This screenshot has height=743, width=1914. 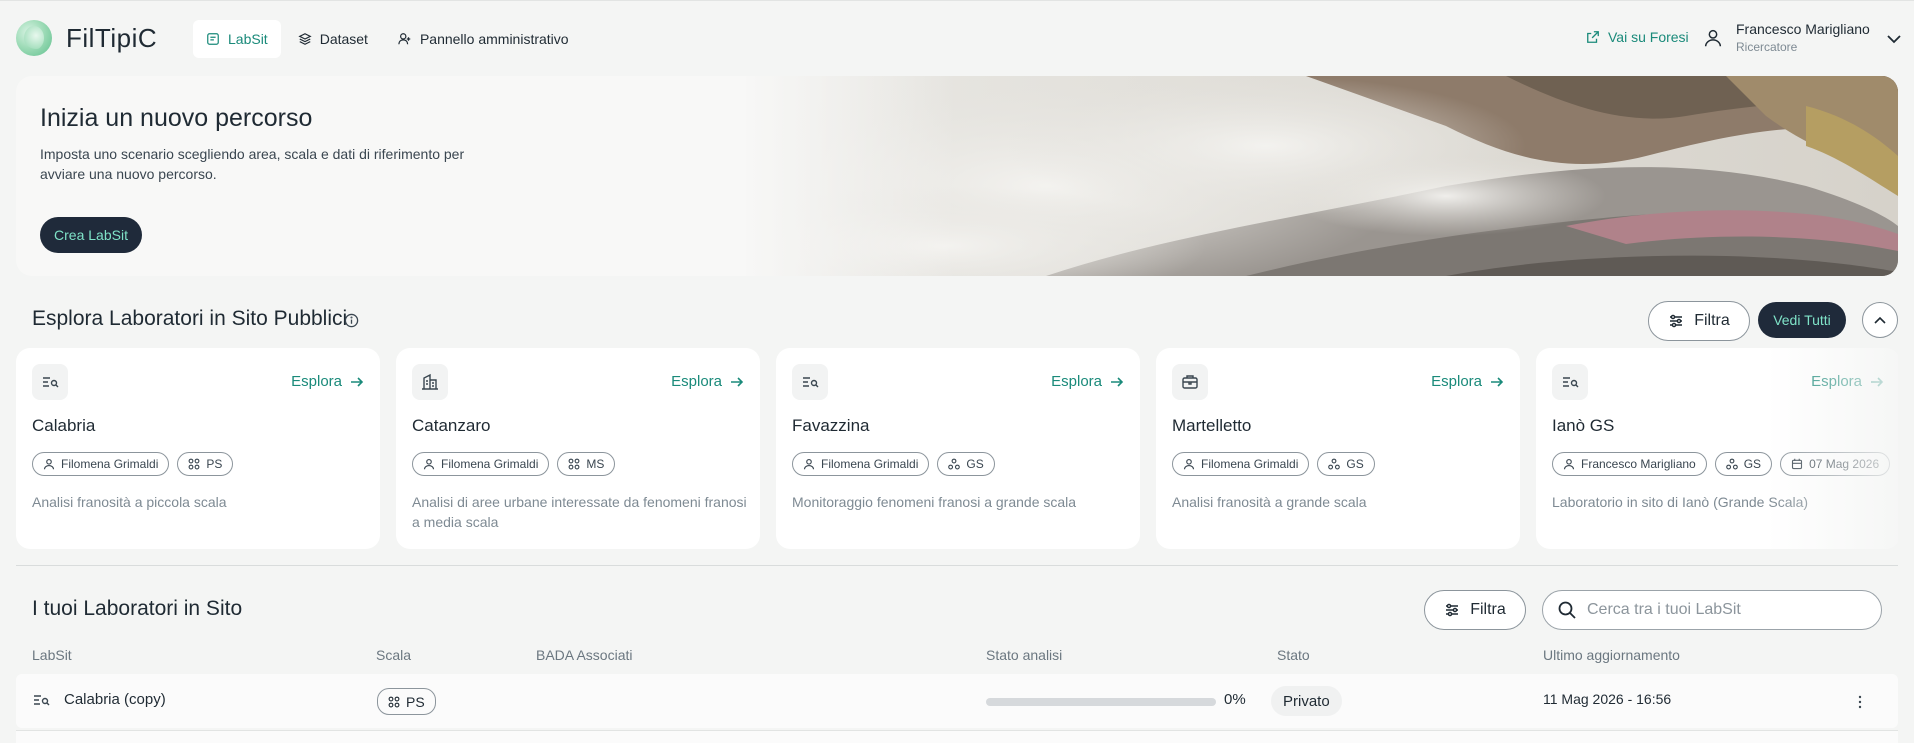 What do you see at coordinates (1802, 320) in the screenshot?
I see `see-all-button: Vedi Tutti` at bounding box center [1802, 320].